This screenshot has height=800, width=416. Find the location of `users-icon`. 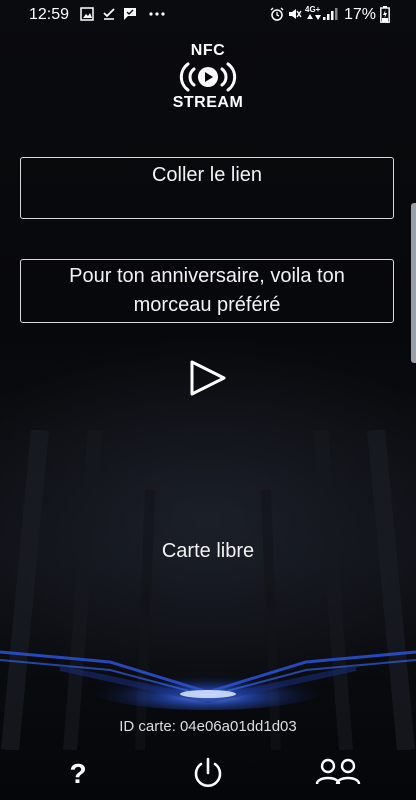

users-icon is located at coordinates (338, 771).